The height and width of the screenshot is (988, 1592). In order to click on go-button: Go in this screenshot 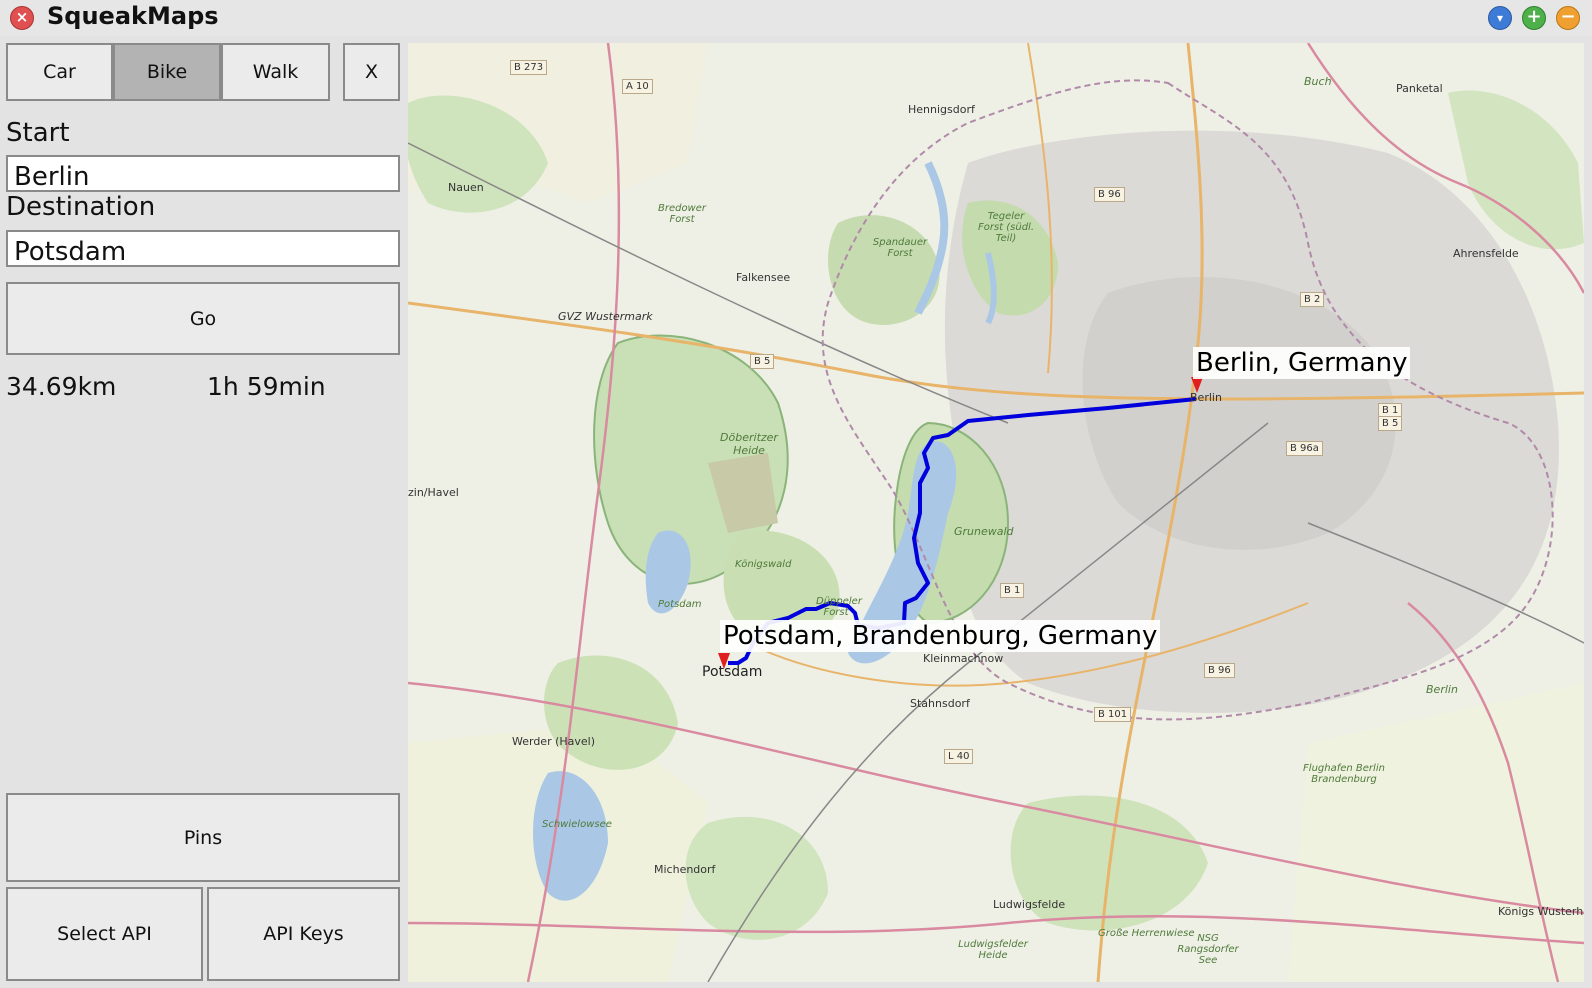, I will do `click(203, 318)`.